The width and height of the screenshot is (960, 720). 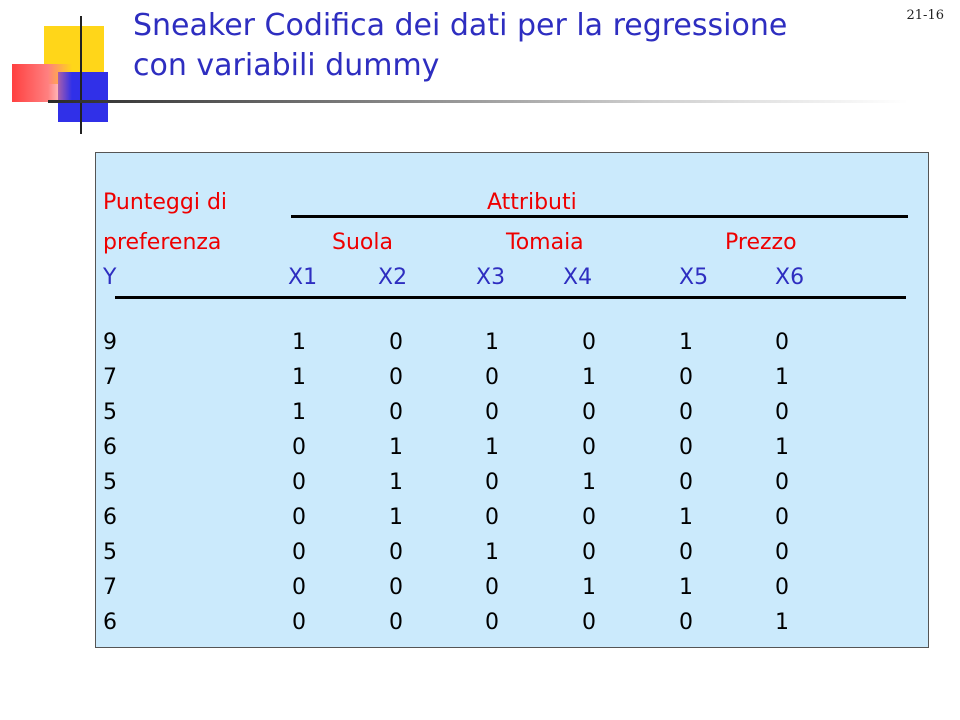 What do you see at coordinates (782, 622) in the screenshot?
I see `table-cell-r9-x6: 1` at bounding box center [782, 622].